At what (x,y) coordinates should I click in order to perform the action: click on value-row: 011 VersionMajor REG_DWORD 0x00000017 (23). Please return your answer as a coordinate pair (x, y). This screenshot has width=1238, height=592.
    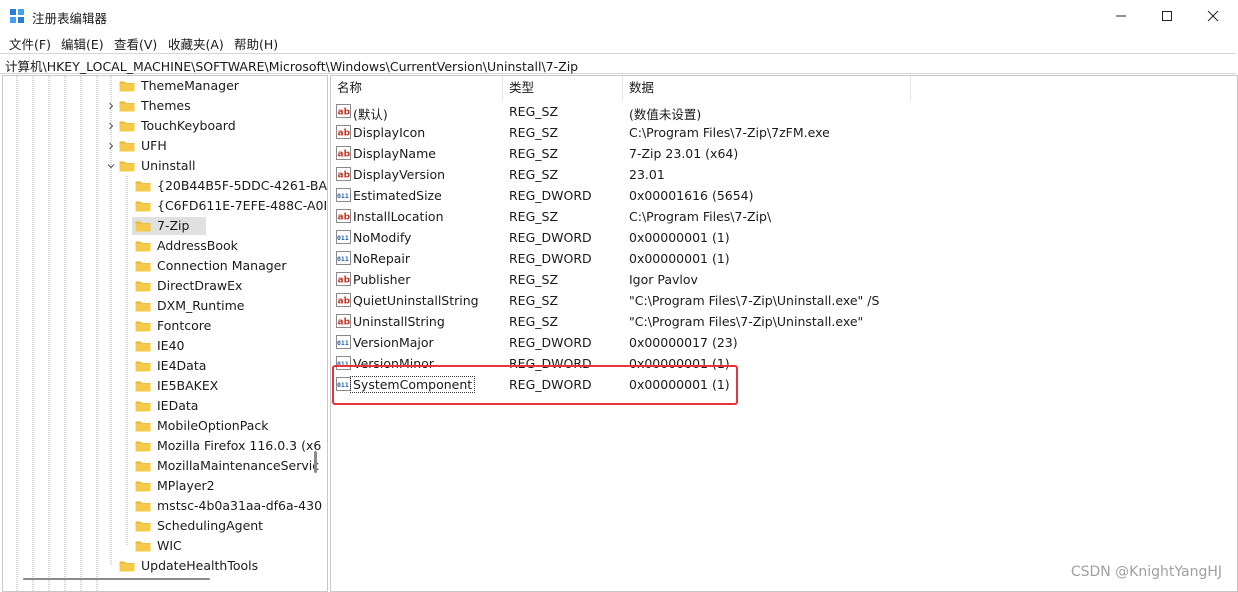
    Looking at the image, I should click on (784, 342).